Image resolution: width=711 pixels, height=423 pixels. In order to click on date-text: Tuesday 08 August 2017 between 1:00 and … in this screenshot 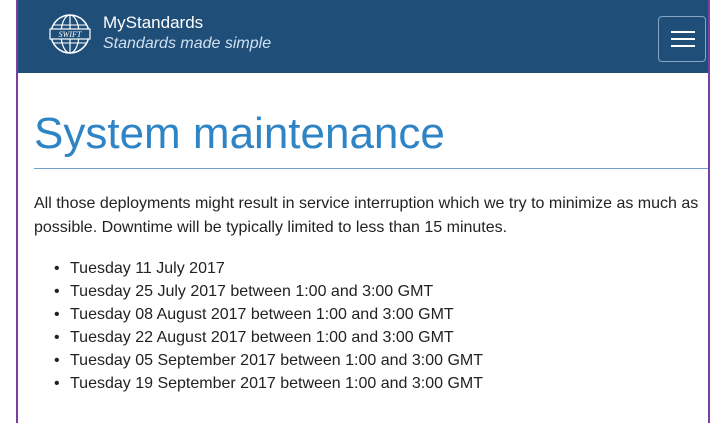, I will do `click(262, 314)`.